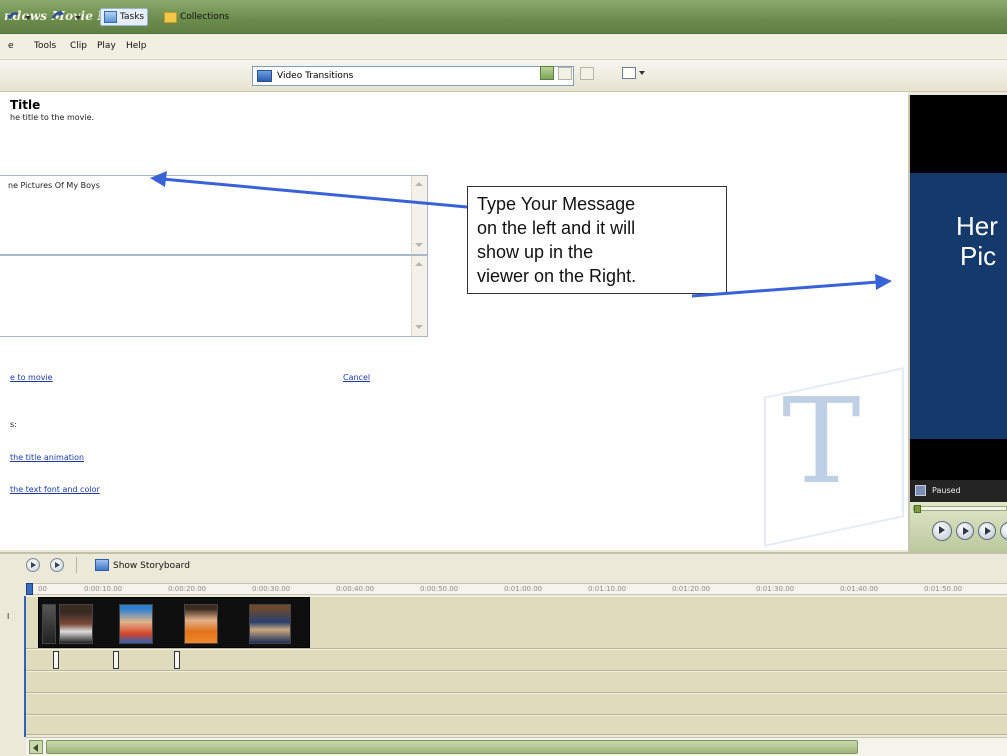 The width and height of the screenshot is (1007, 756). I want to click on location-label: Video Transitions, so click(315, 76).